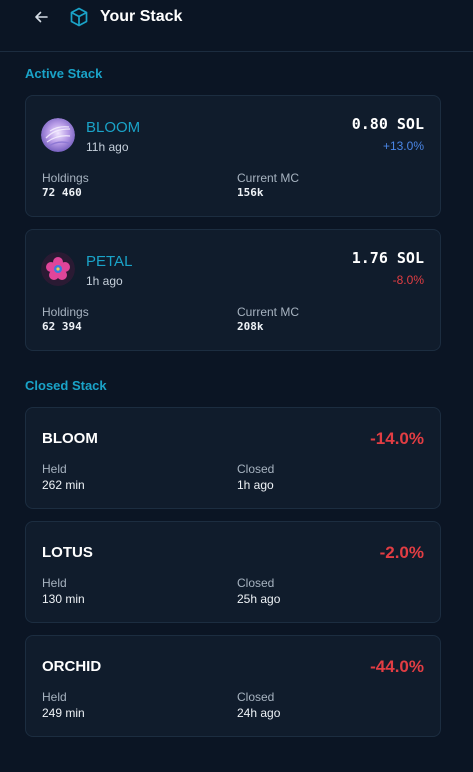 Image resolution: width=473 pixels, height=772 pixels. I want to click on held-value: 130 min, so click(63, 599).